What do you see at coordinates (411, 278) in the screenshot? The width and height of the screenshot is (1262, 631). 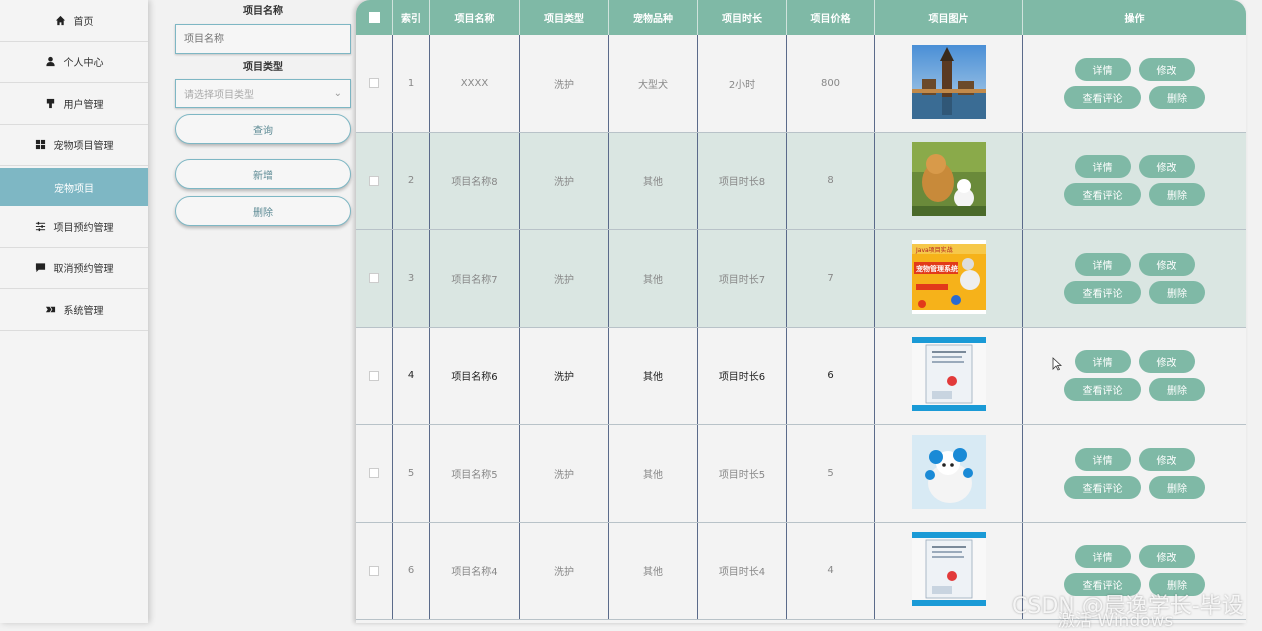 I see `cell-index: 3` at bounding box center [411, 278].